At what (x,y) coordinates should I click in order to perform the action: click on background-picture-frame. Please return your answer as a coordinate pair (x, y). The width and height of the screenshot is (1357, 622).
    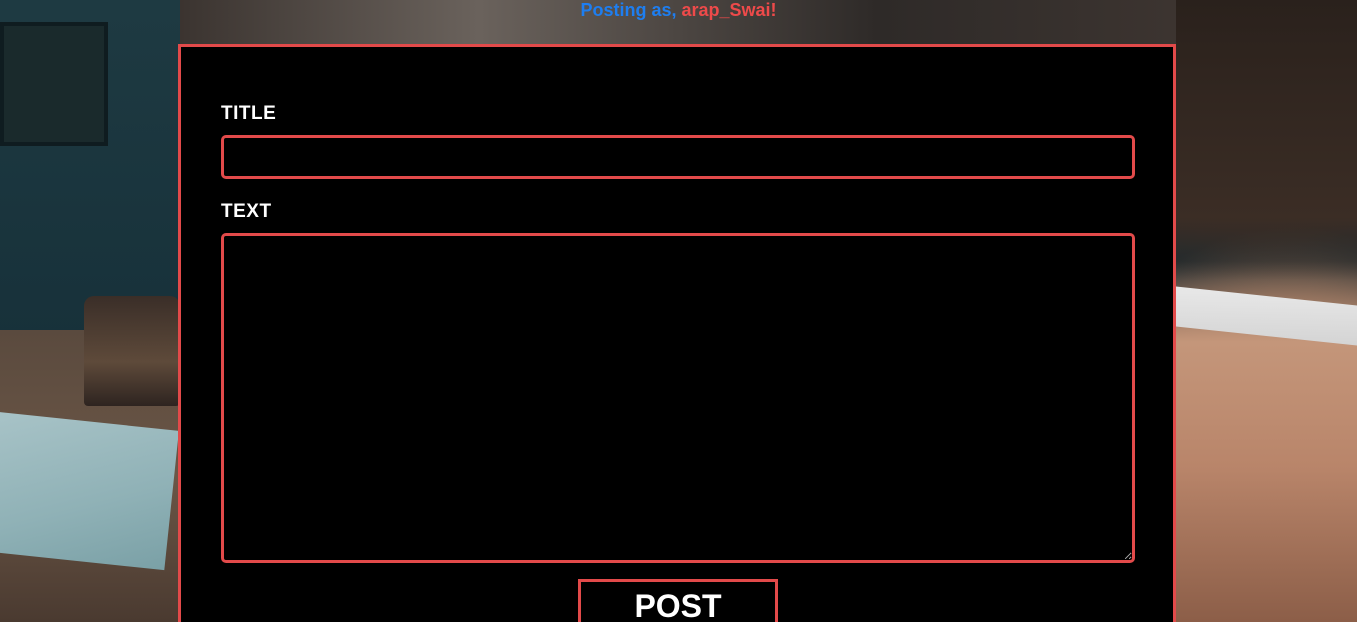
    Looking at the image, I should click on (54, 84).